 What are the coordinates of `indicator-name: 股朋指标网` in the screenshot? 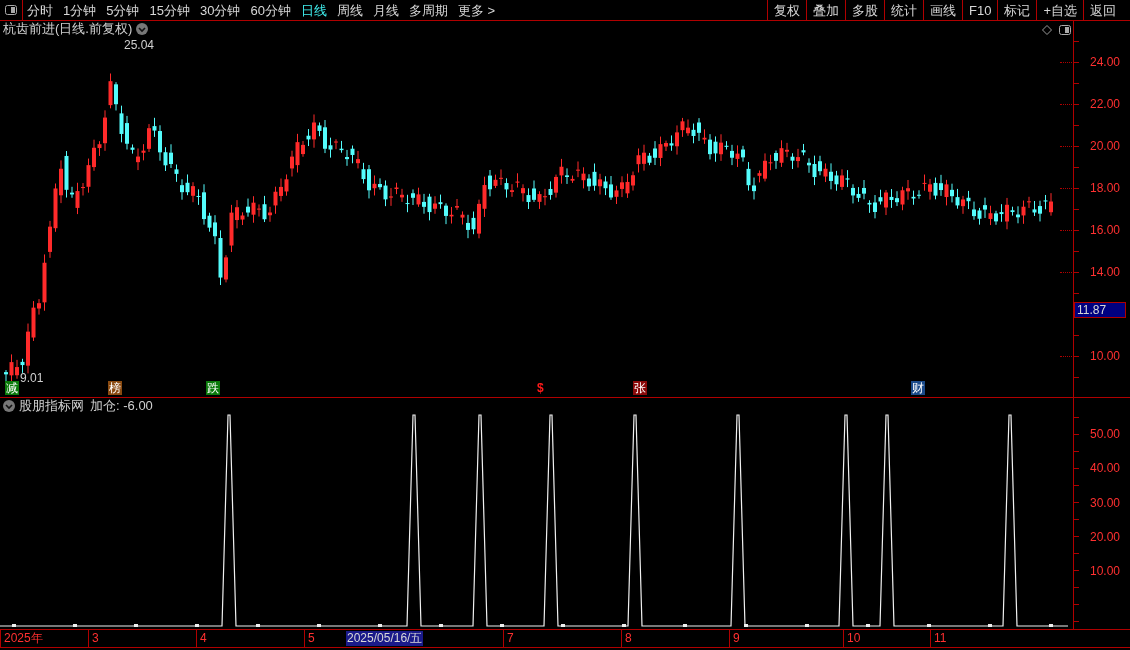 It's located at (51, 405).